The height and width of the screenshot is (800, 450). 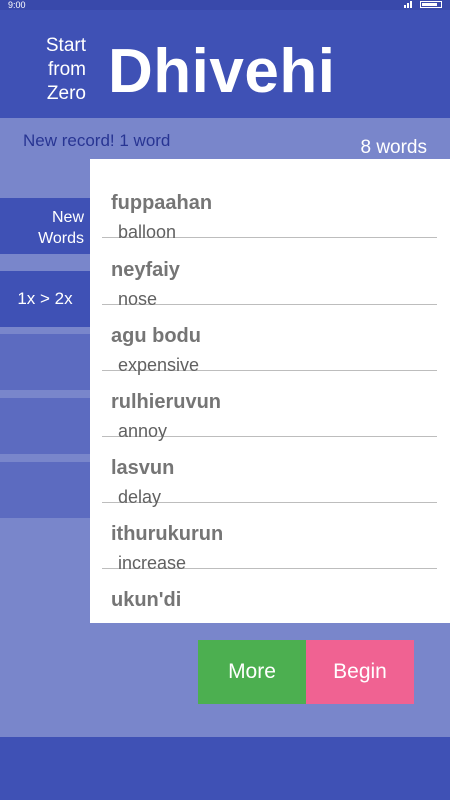 I want to click on record-text: New record! 1 word, so click(x=97, y=140).